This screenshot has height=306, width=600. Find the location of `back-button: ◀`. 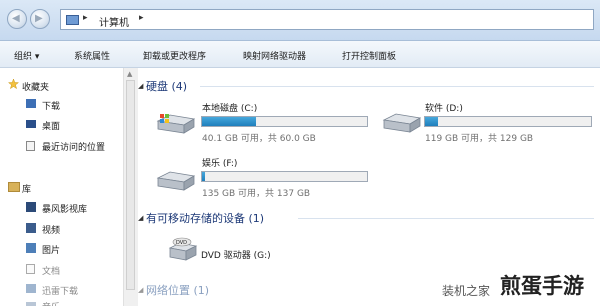

back-button: ◀ is located at coordinates (17, 19).